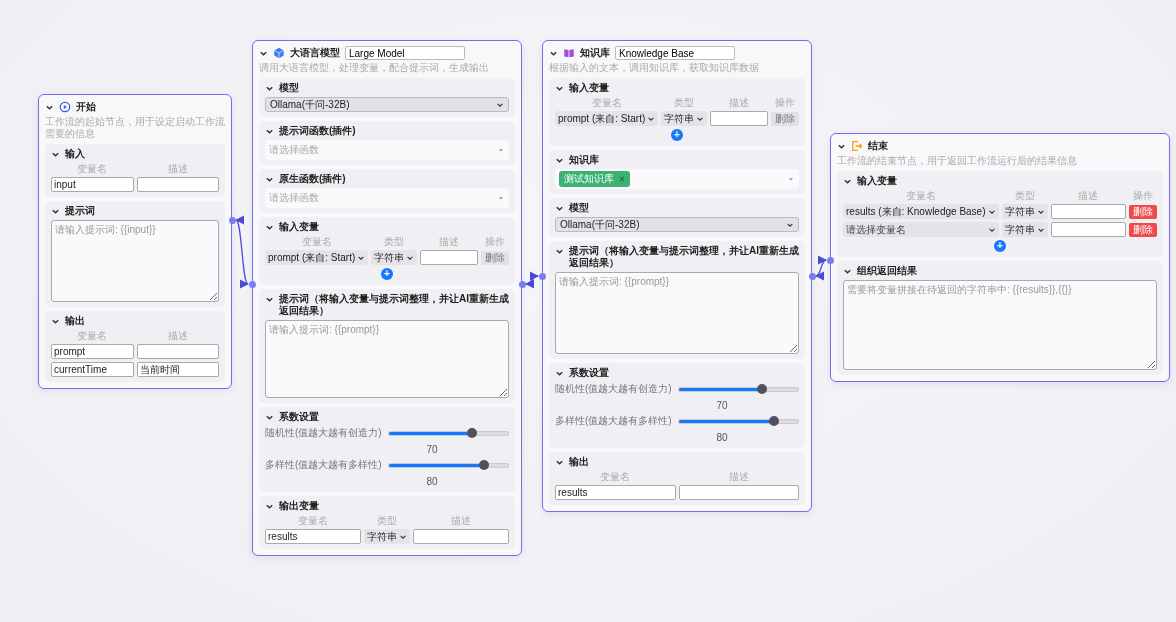  I want to click on section-title: 知识库, so click(584, 160).